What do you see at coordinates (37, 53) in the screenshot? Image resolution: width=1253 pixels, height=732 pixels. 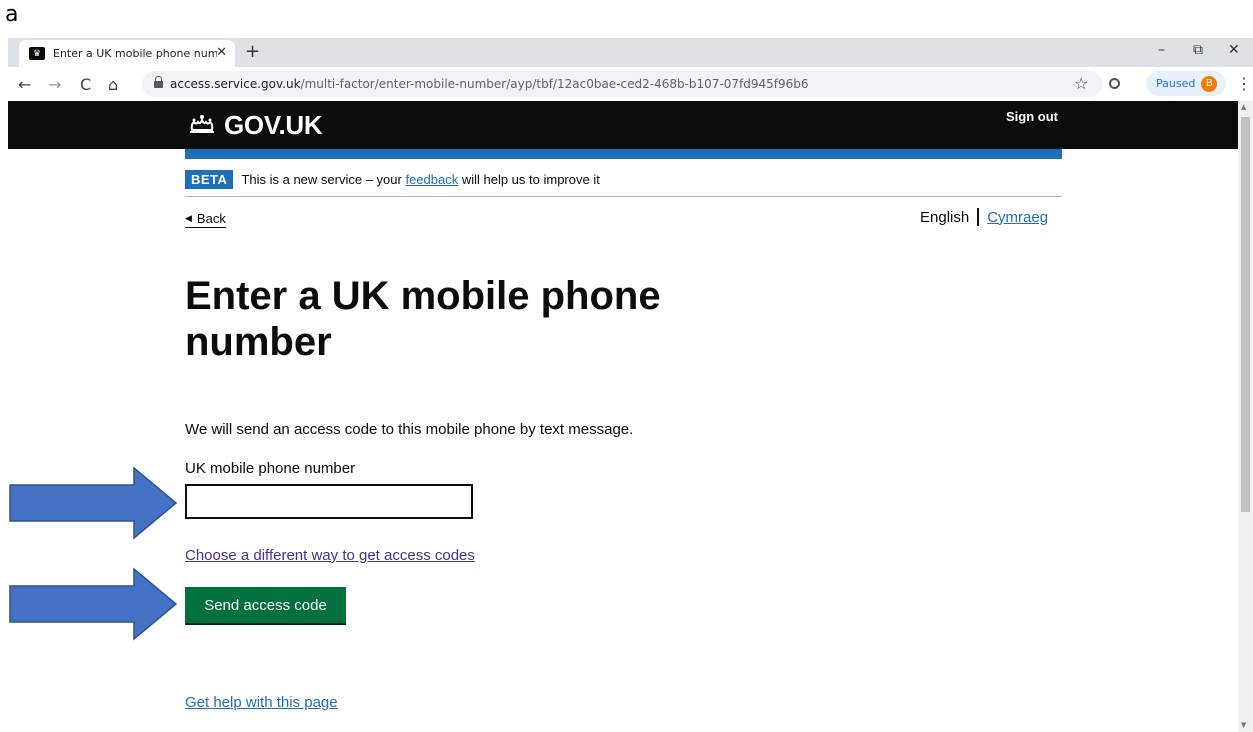 I see `gov-favicon-icon: ♛` at bounding box center [37, 53].